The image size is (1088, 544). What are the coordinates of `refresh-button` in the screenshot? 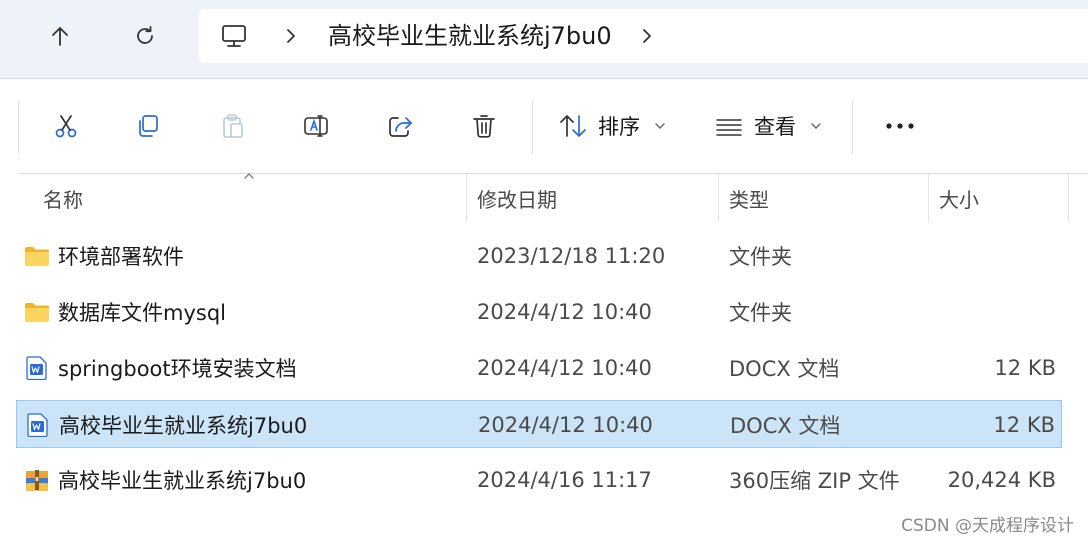 It's located at (145, 36).